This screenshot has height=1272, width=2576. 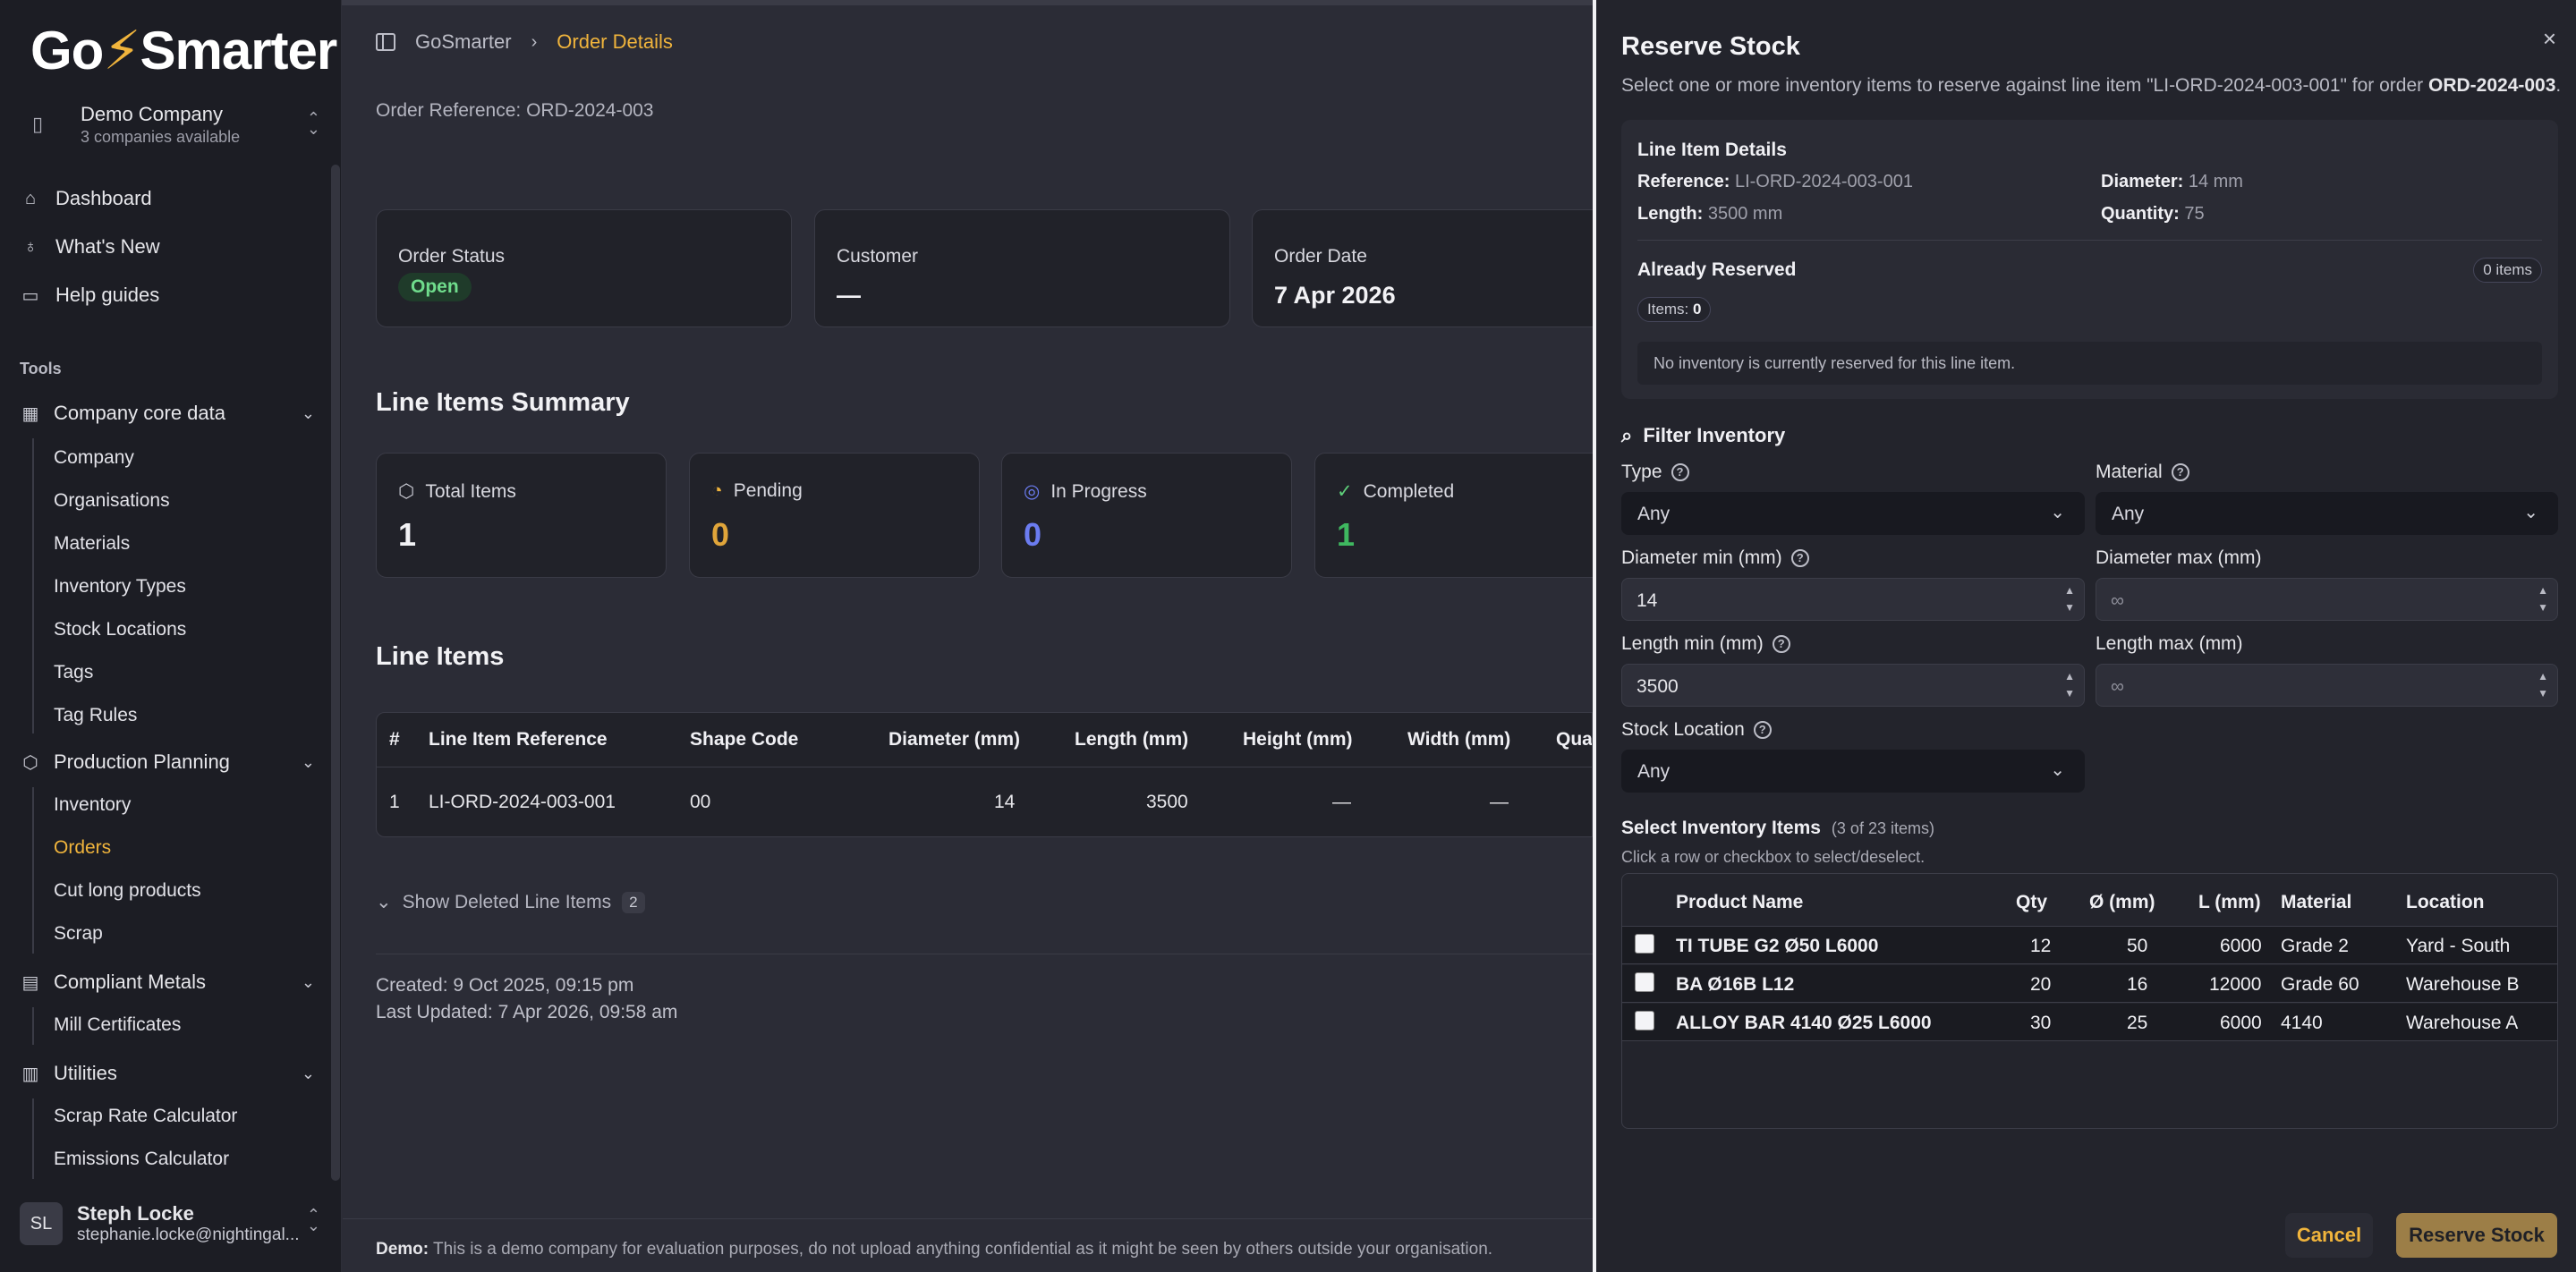 What do you see at coordinates (183, 51) in the screenshot?
I see `app-logo: Go⚡Smarter` at bounding box center [183, 51].